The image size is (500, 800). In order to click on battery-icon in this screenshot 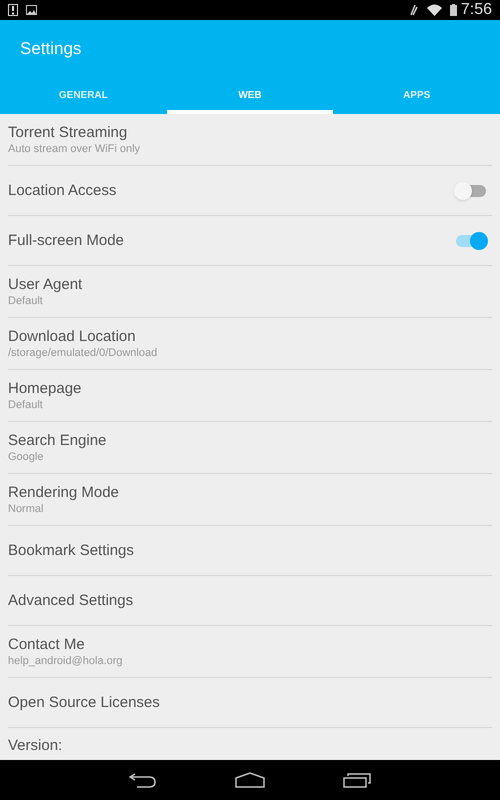, I will do `click(453, 10)`.